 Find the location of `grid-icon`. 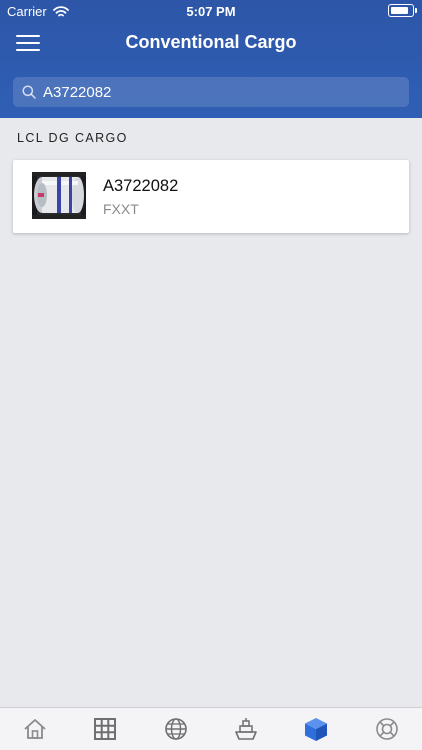

grid-icon is located at coordinates (105, 729).